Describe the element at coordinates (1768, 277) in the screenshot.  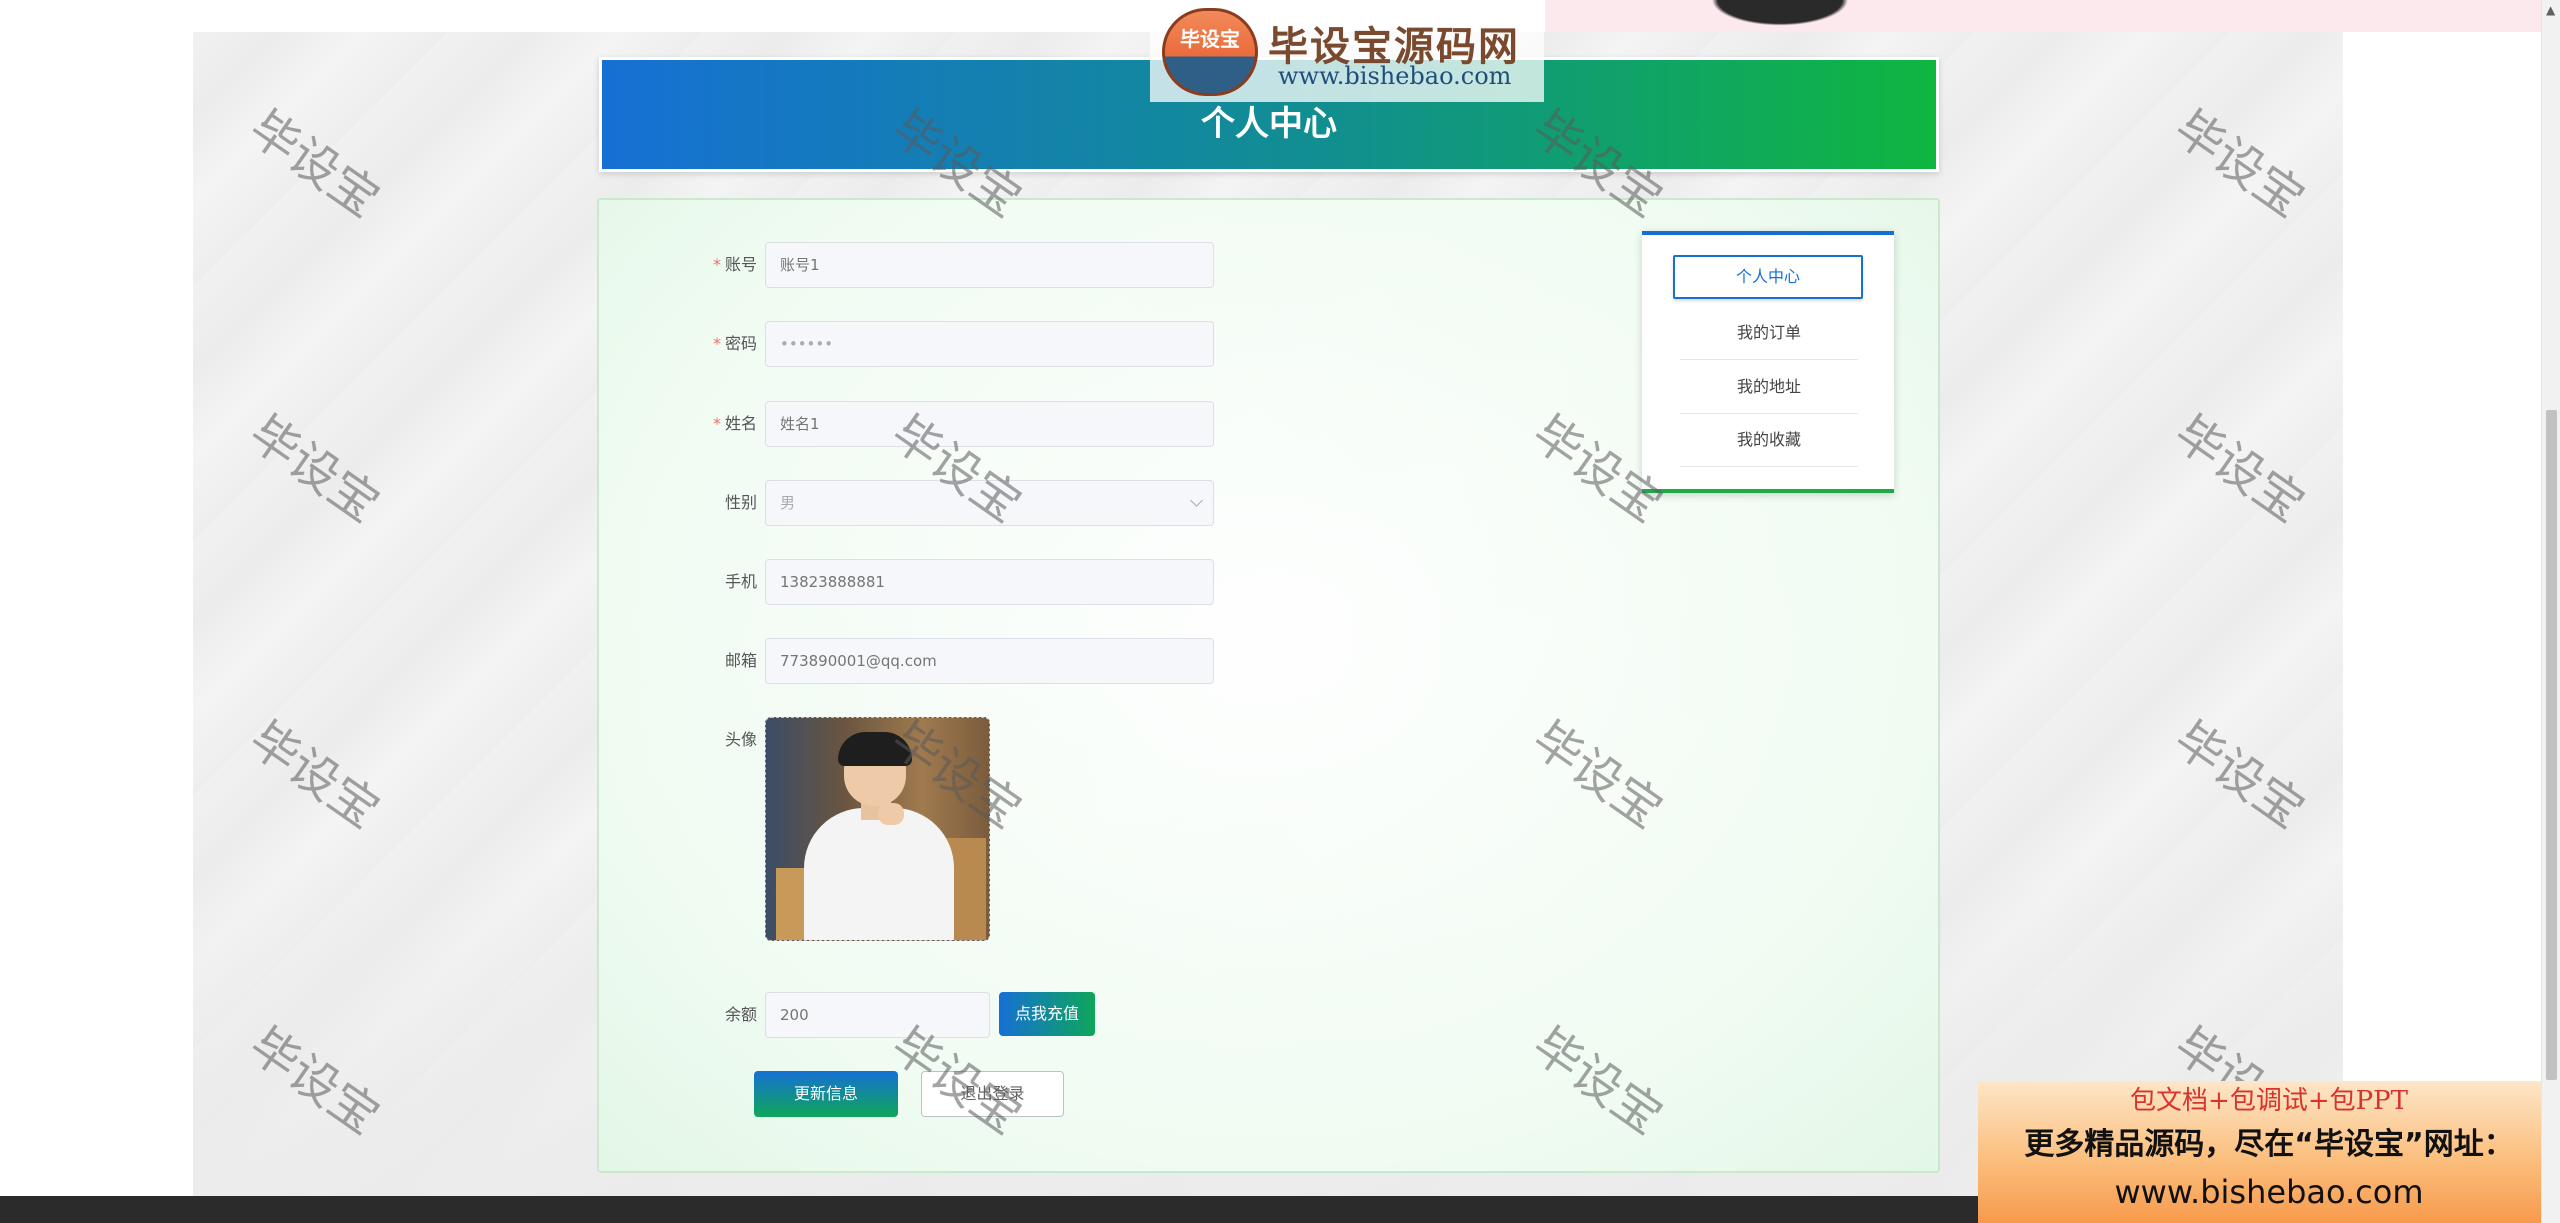
I see `menu-item-profile: 个人中心` at that location.